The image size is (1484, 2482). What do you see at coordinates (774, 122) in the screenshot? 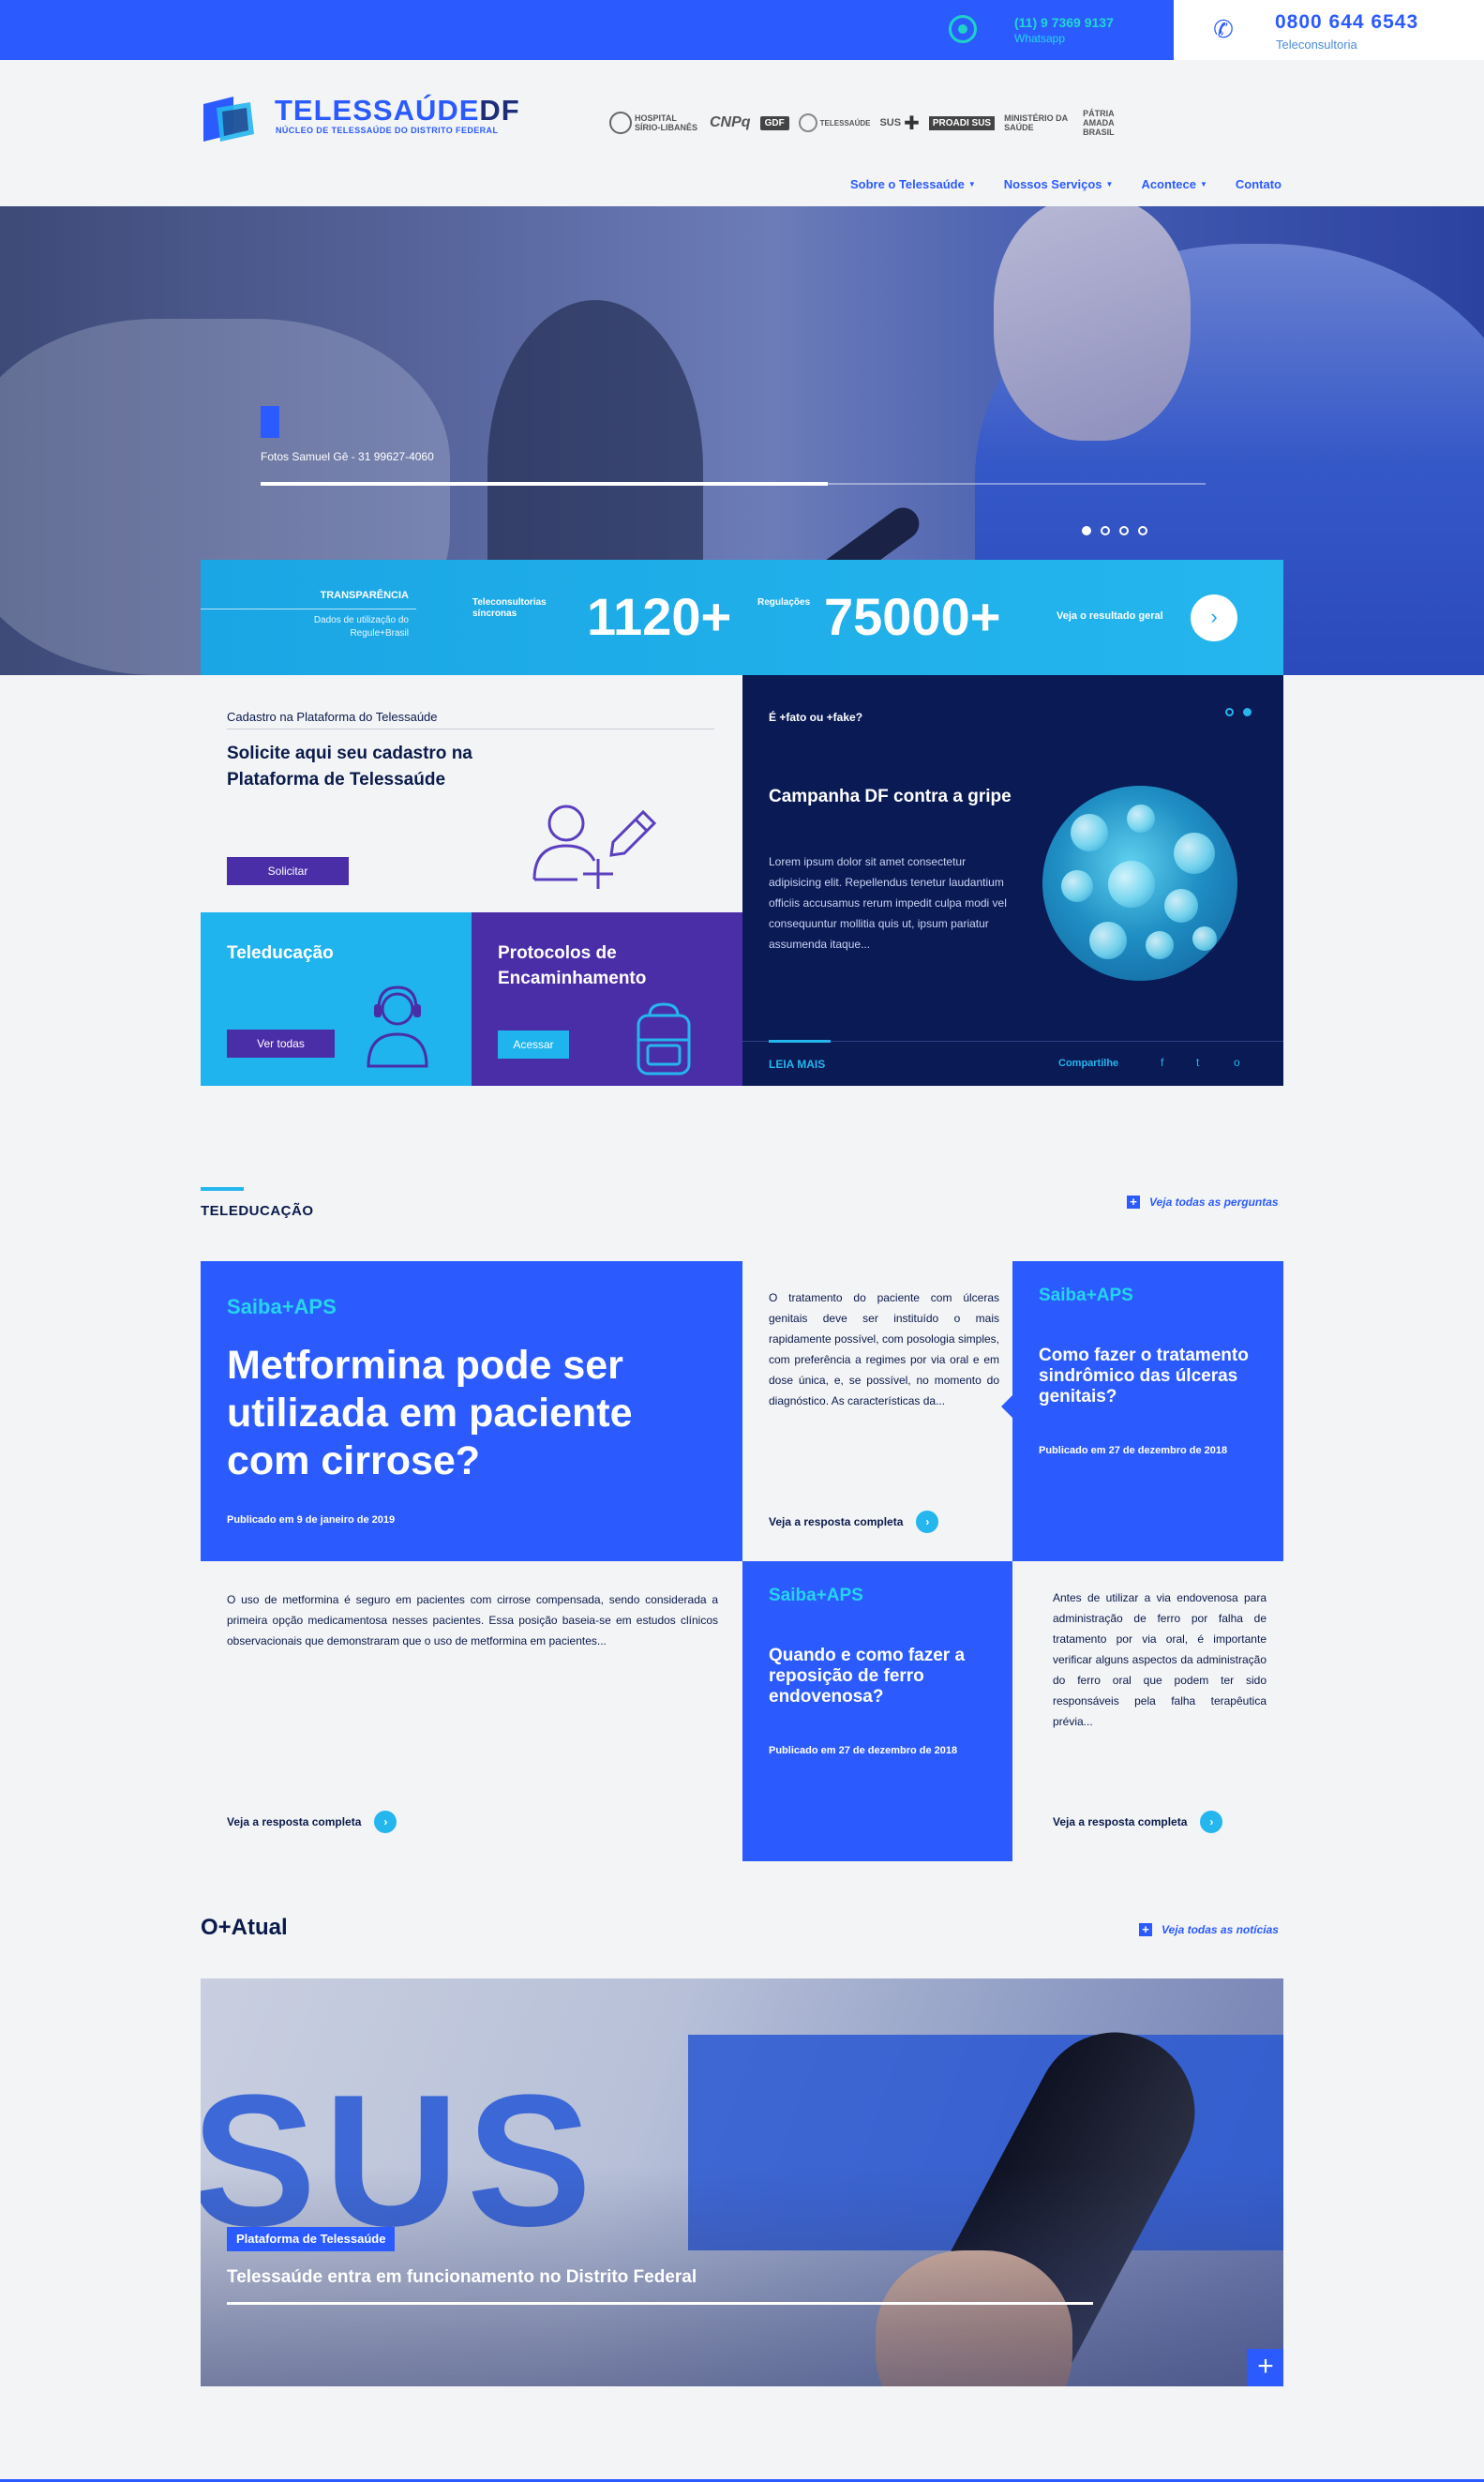
I see `gdf-icon: GDF` at bounding box center [774, 122].